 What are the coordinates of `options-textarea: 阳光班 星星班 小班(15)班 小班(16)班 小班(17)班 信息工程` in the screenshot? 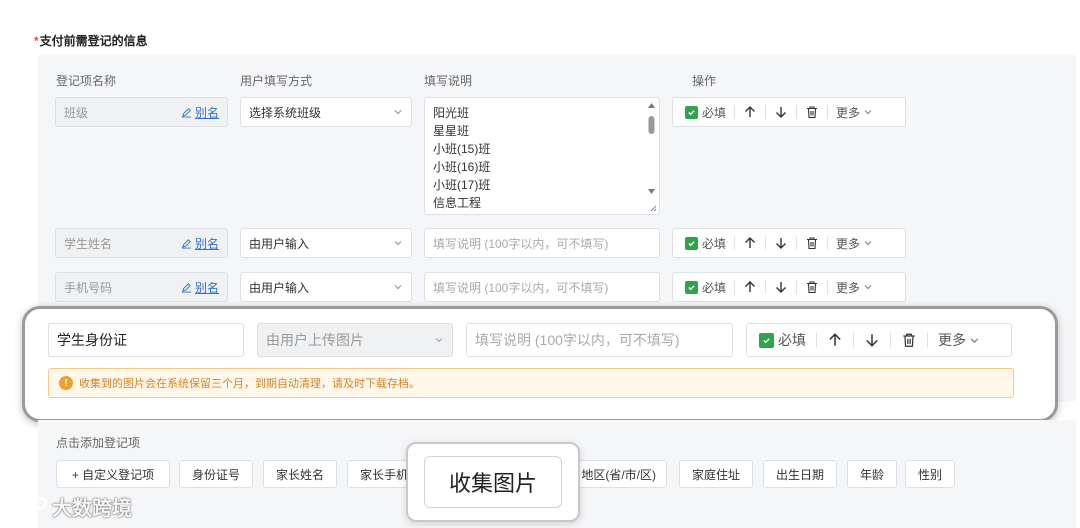 It's located at (542, 156).